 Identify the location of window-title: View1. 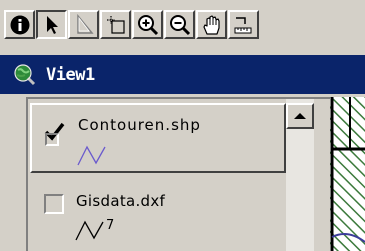
(70, 74).